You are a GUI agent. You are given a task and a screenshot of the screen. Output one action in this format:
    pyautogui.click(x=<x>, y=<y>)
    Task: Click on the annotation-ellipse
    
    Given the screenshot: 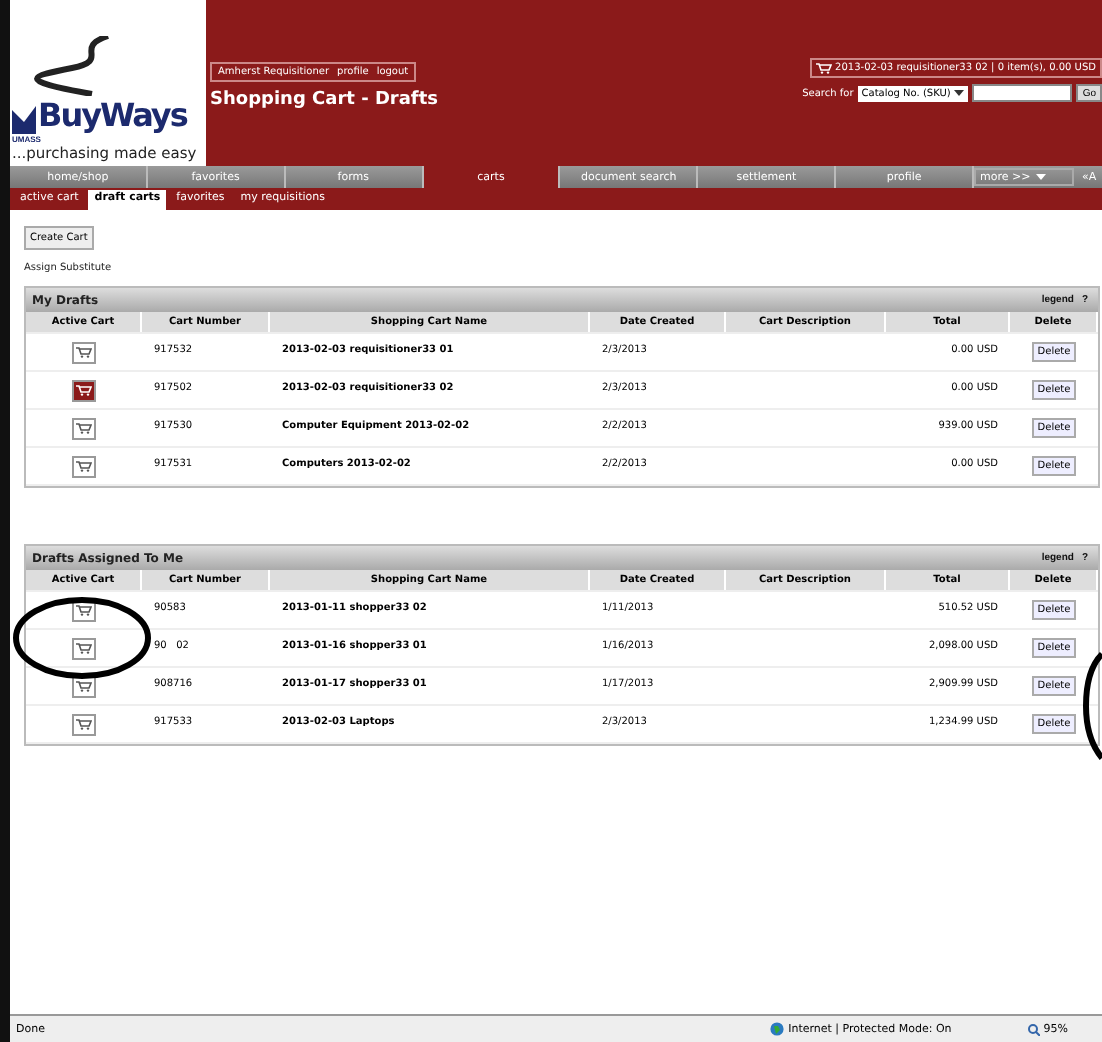 What is the action you would take?
    pyautogui.click(x=82, y=638)
    